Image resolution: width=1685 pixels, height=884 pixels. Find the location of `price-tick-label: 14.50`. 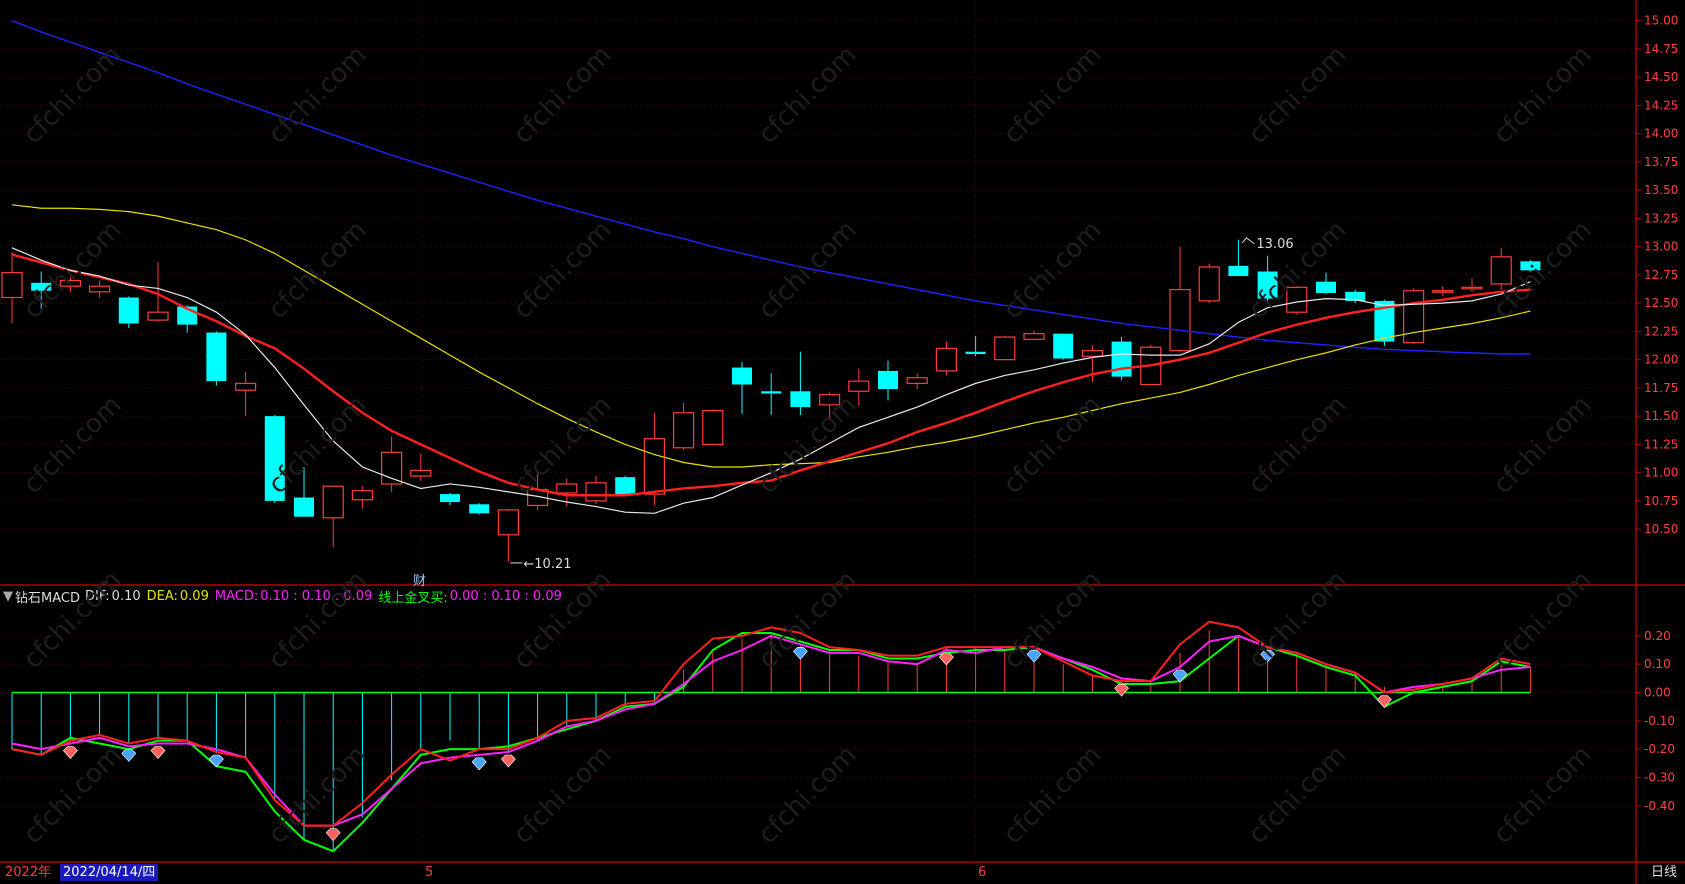

price-tick-label: 14.50 is located at coordinates (1661, 77).